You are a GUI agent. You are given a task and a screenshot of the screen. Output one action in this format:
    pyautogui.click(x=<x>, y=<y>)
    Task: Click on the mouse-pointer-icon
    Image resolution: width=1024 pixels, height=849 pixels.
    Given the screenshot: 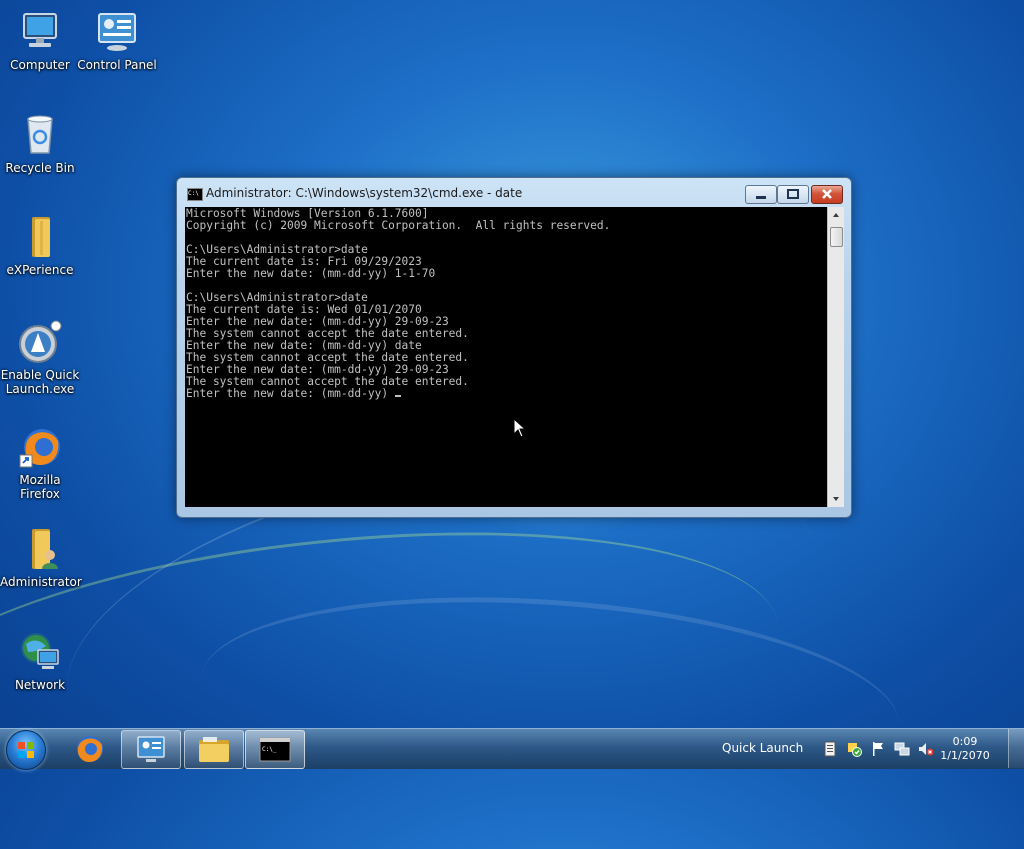 What is the action you would take?
    pyautogui.click(x=520, y=429)
    